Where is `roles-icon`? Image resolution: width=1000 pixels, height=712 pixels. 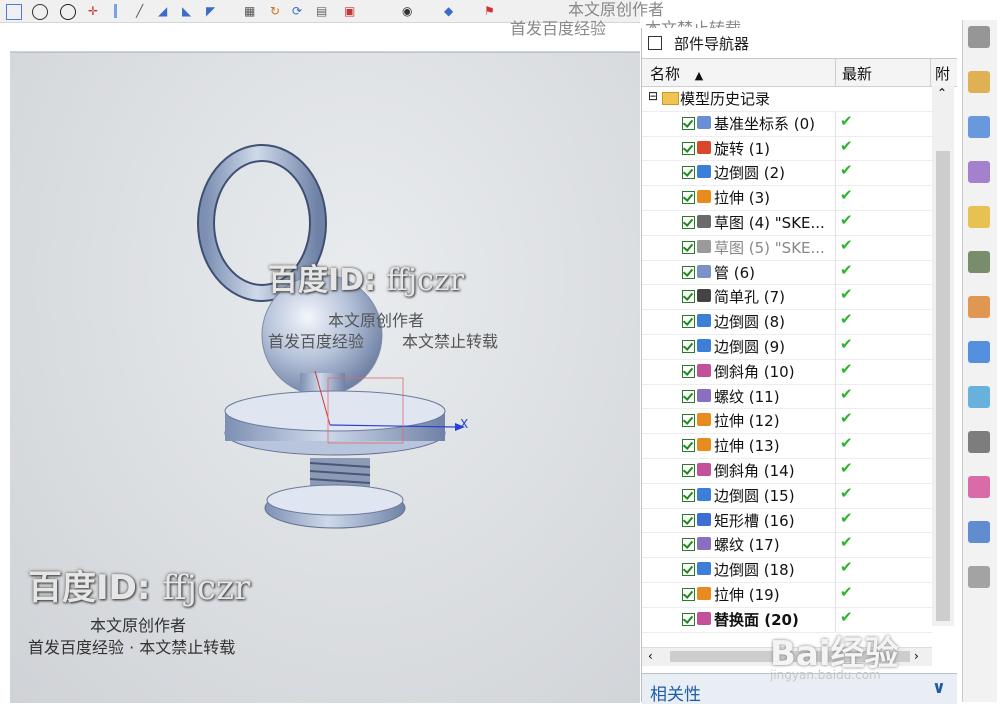
roles-icon is located at coordinates (979, 307).